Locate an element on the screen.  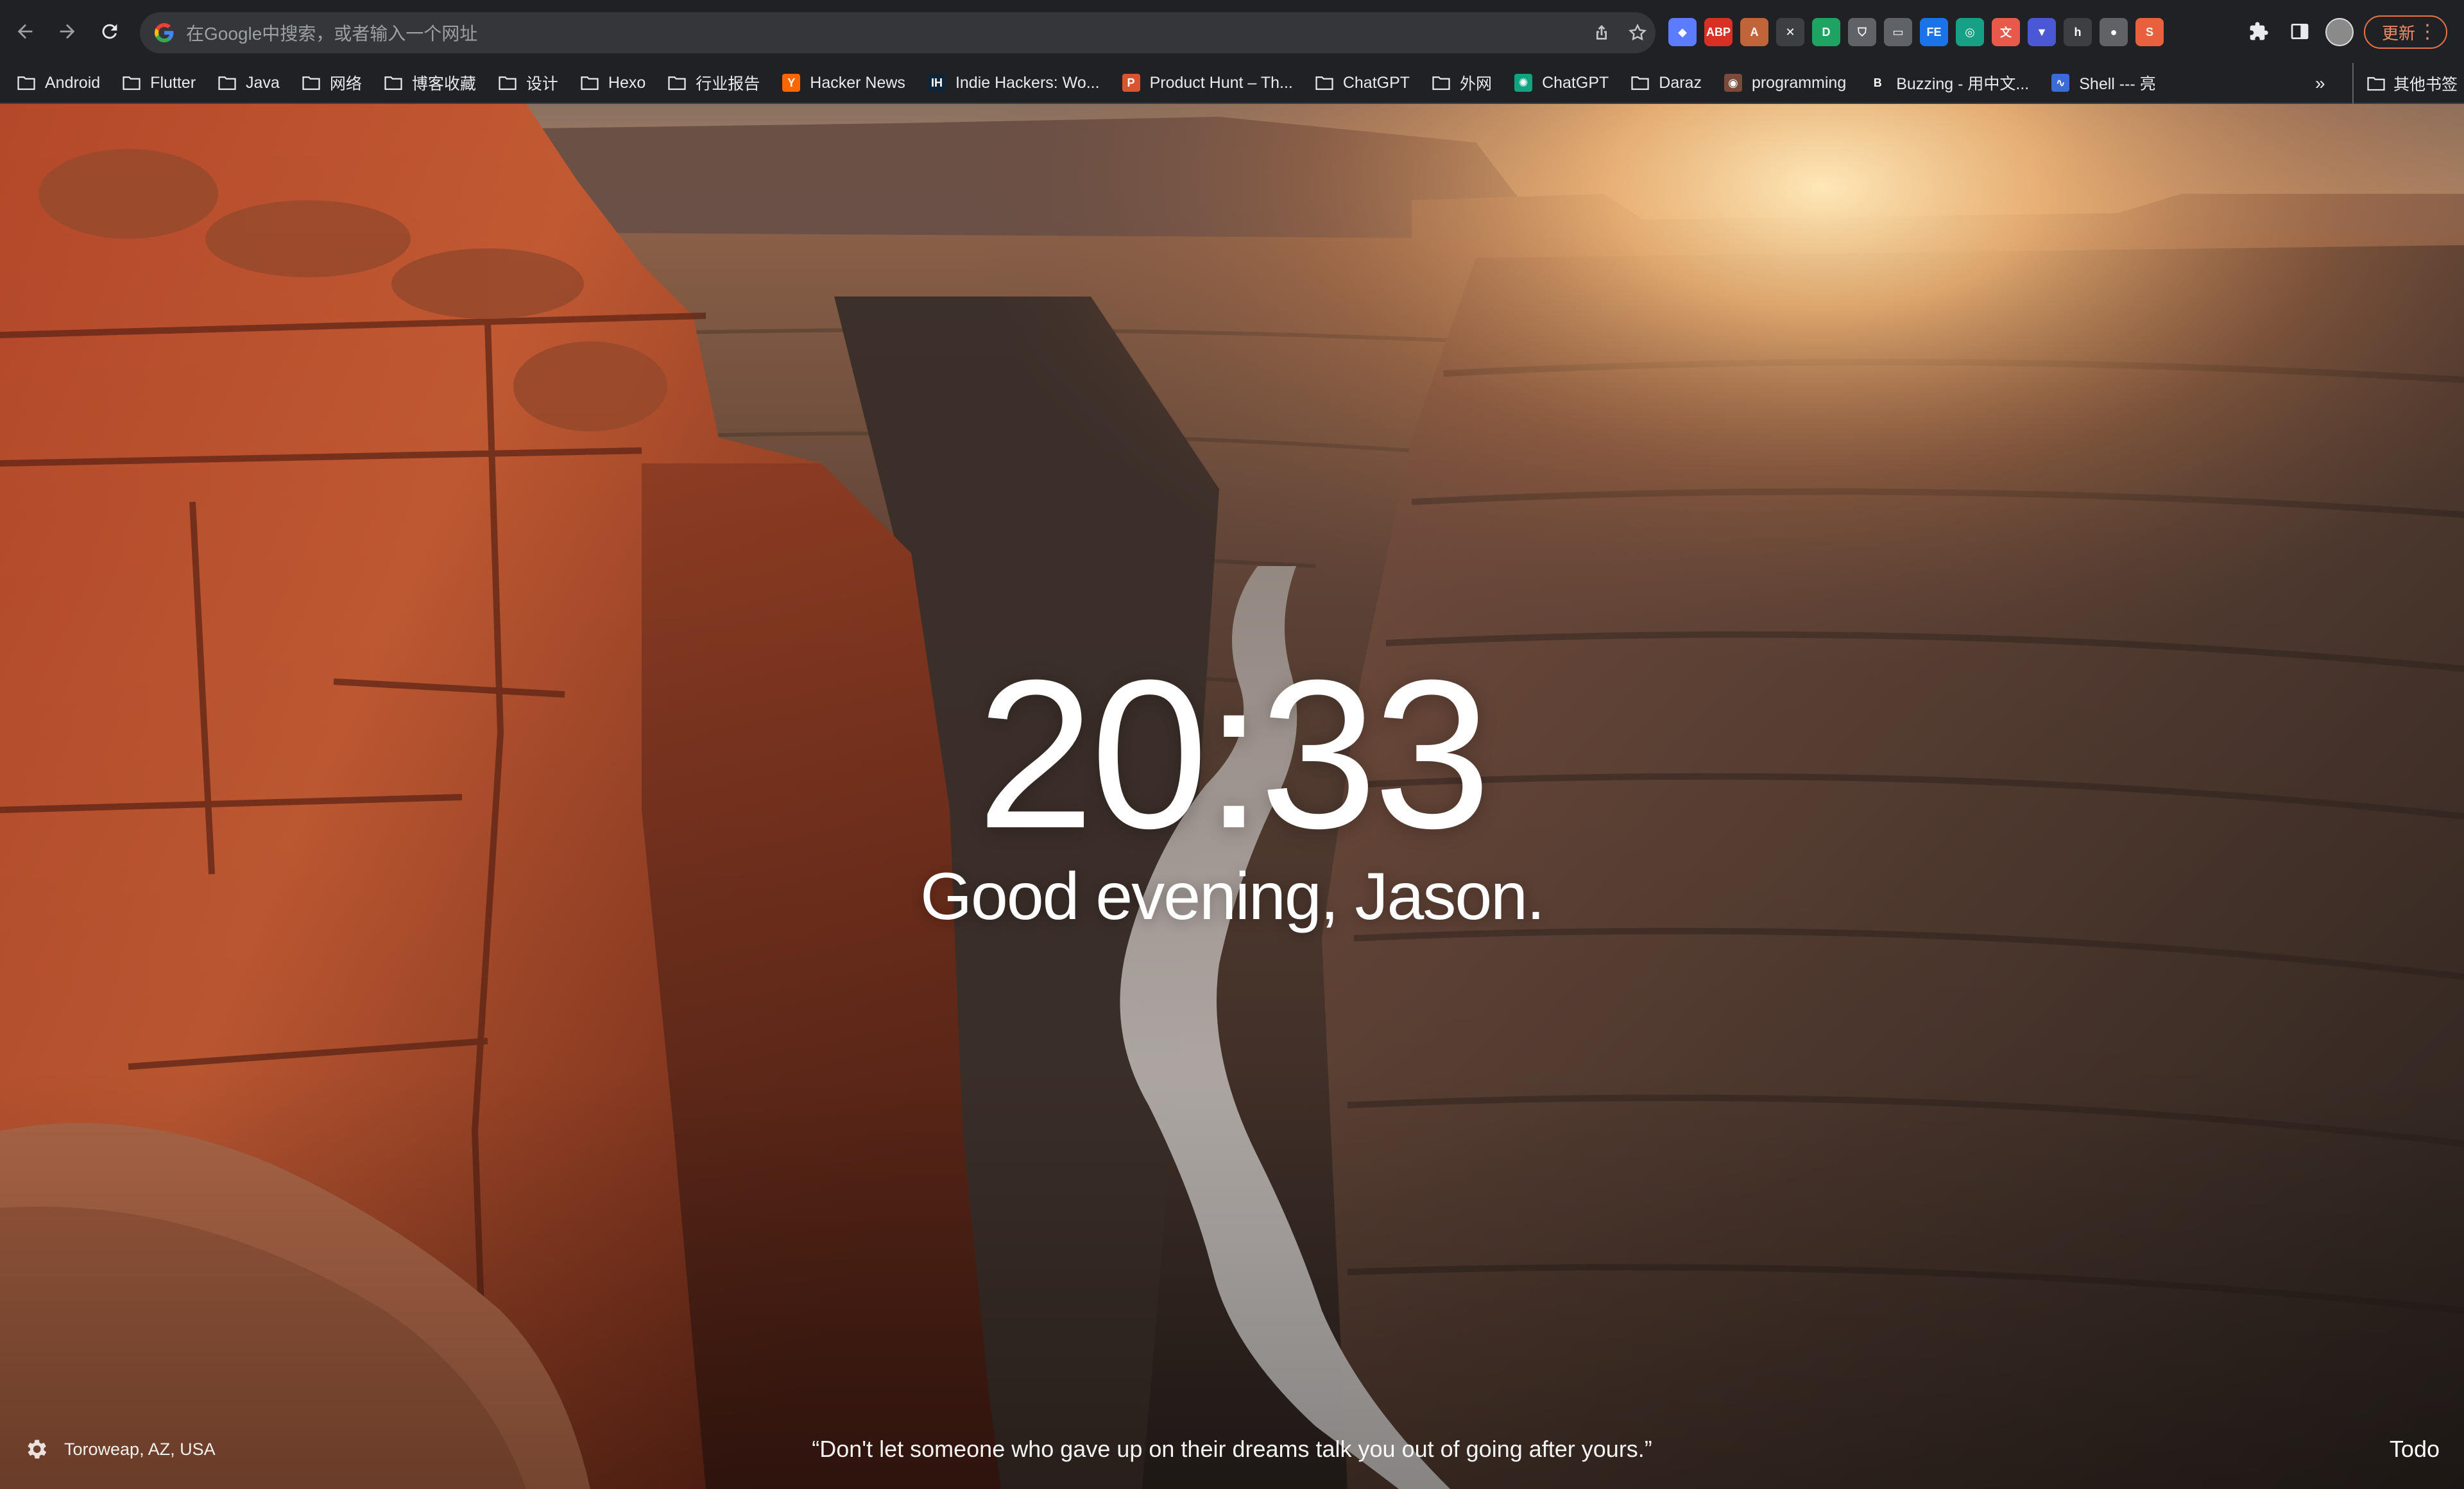
back-button is located at coordinates (25, 32).